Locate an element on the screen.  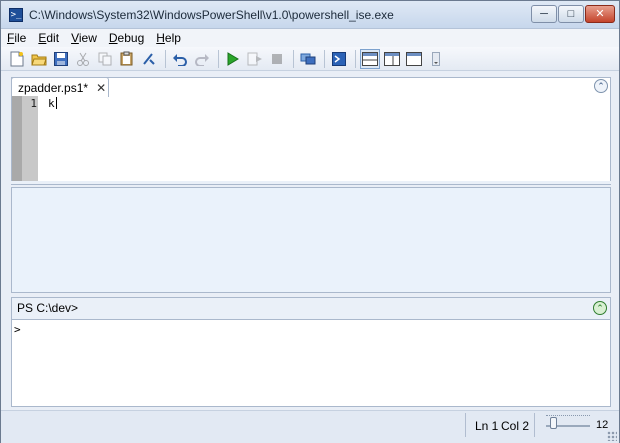
paste-icon is located at coordinates (127, 59).